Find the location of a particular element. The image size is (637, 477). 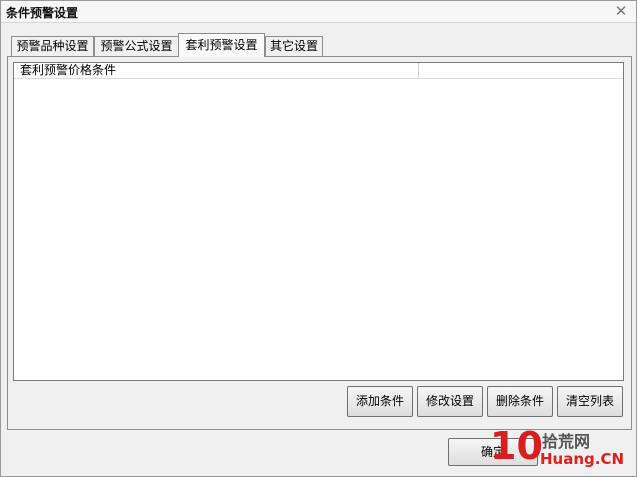

modify-settings-button: 修改设置 is located at coordinates (450, 401).